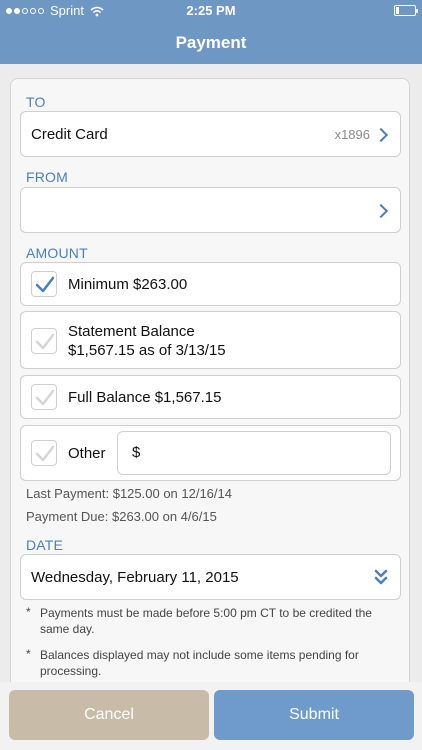  Describe the element at coordinates (69, 134) in the screenshot. I see `to-account-name: Credit Card` at that location.